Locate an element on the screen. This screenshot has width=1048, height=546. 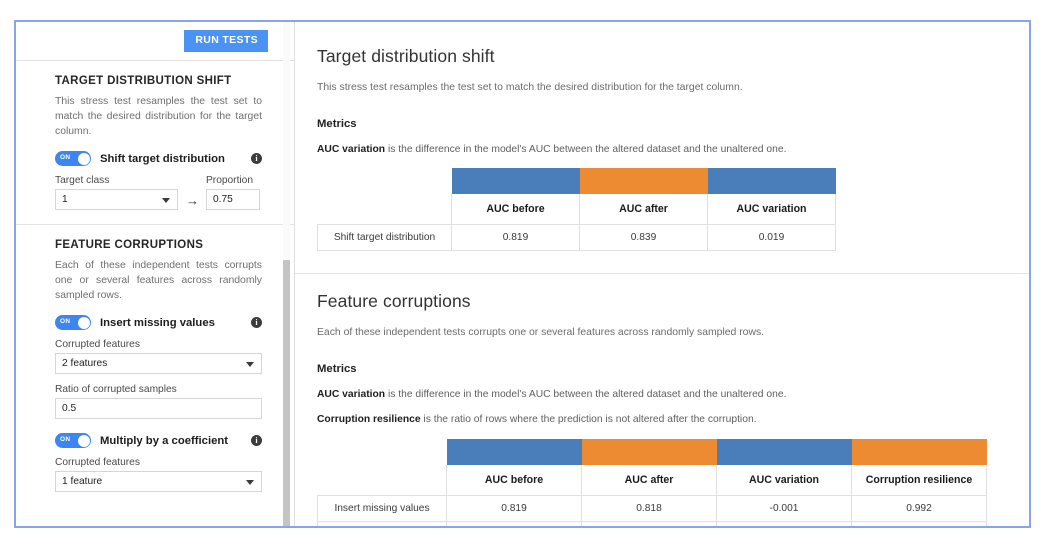
toggle-multiply-by-coefficient: ON is located at coordinates (73, 441).